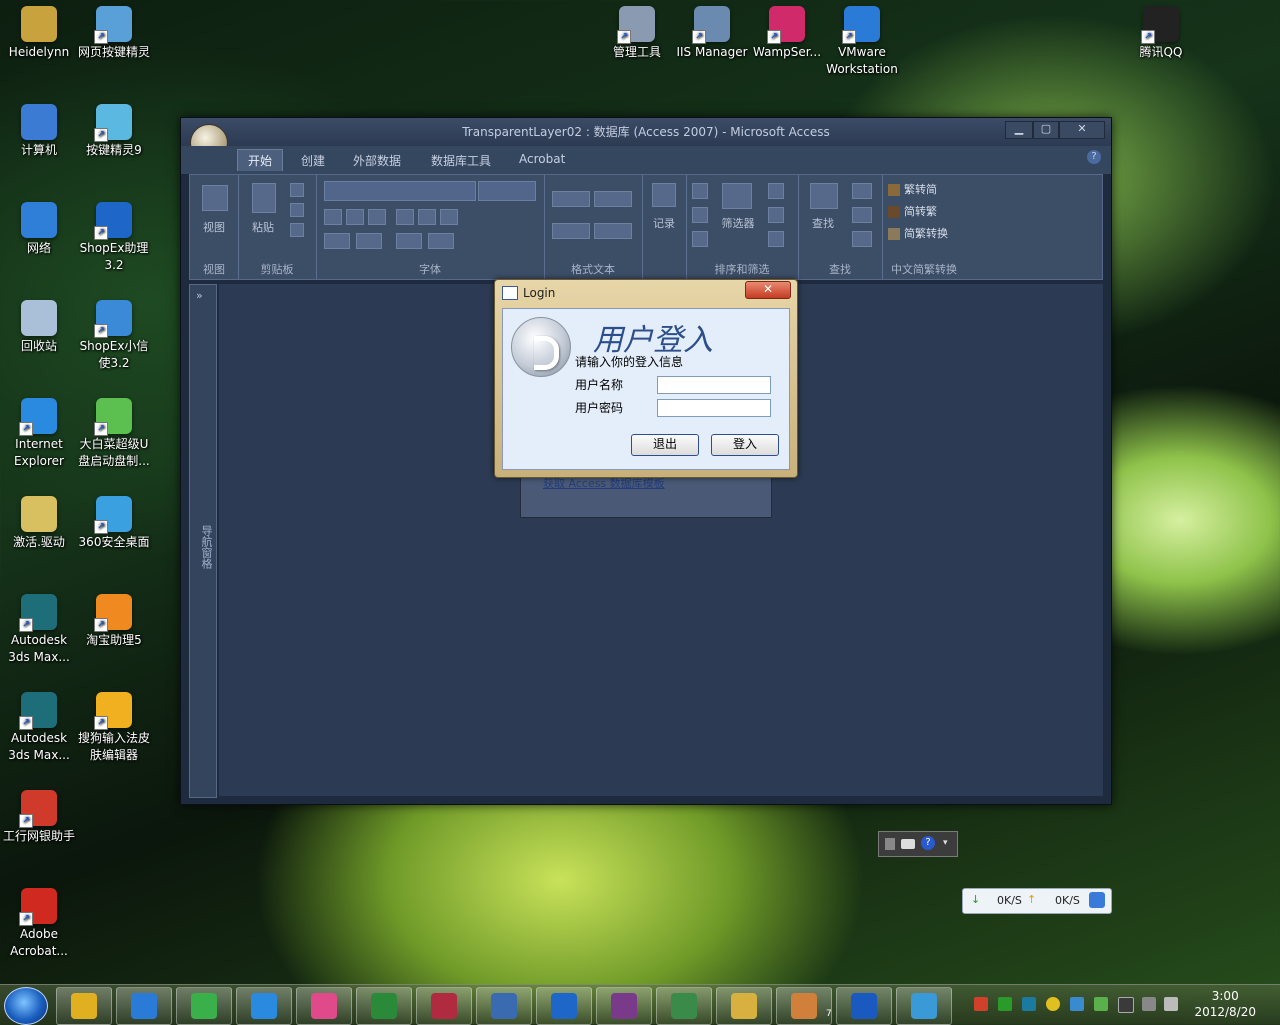 The width and height of the screenshot is (1280, 1025). Describe the element at coordinates (313, 160) in the screenshot. I see `tab-create: 创建` at that location.